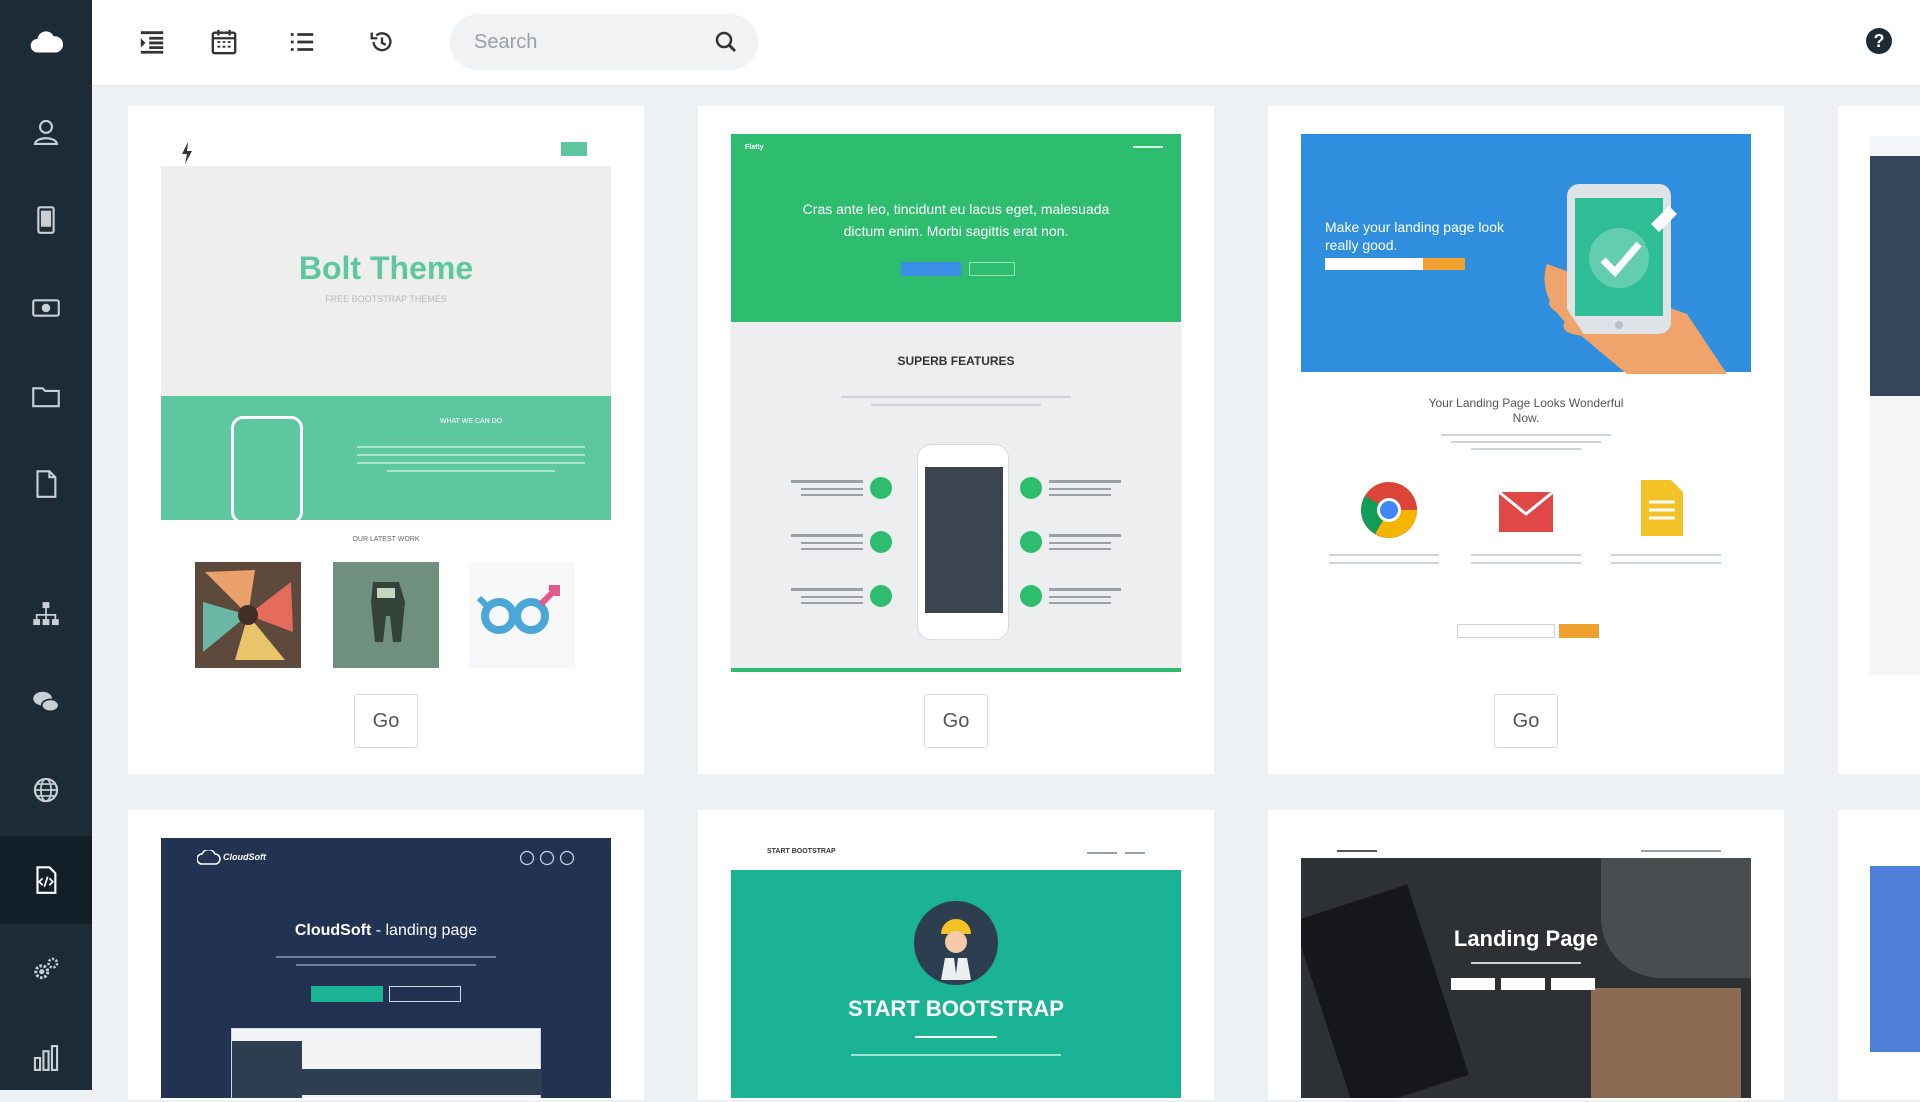  Describe the element at coordinates (46, 702) in the screenshot. I see `chat-icon` at that location.